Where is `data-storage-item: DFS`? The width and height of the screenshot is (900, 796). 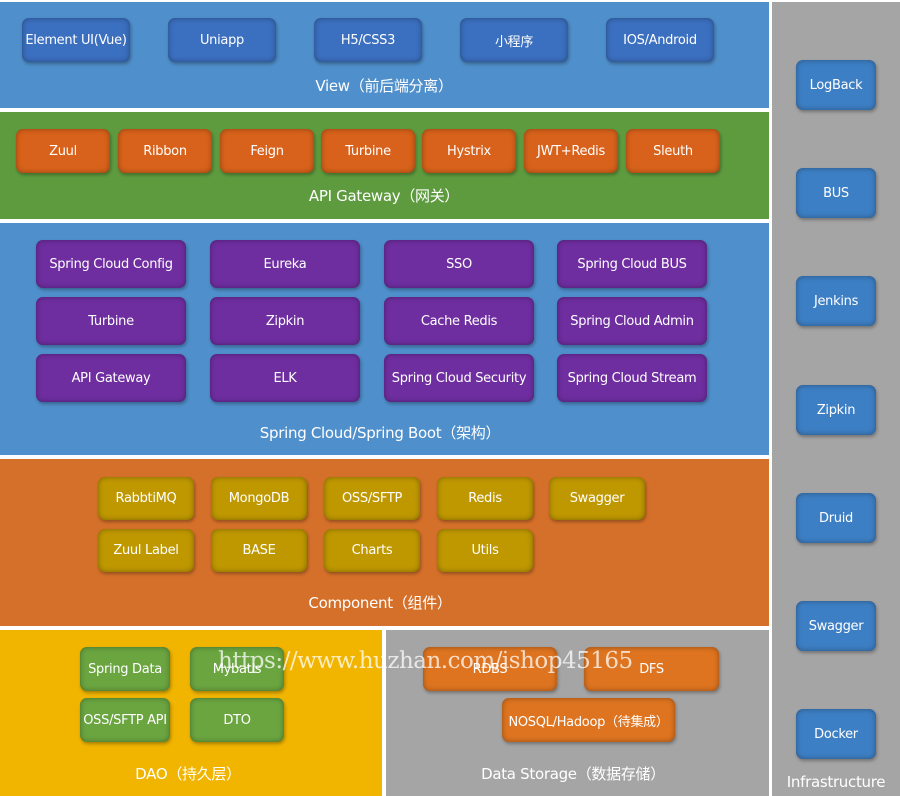 data-storage-item: DFS is located at coordinates (651, 669).